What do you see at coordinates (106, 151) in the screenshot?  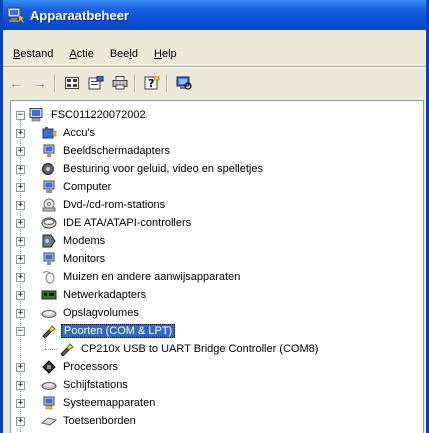 I see `tree-item-beeldschermadapters: Beeldschermadapters` at bounding box center [106, 151].